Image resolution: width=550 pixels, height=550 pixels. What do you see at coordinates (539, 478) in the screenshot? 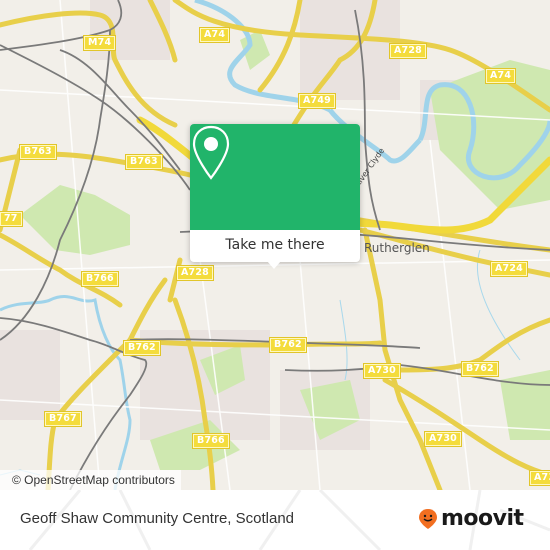
I see `road-label: A73` at bounding box center [539, 478].